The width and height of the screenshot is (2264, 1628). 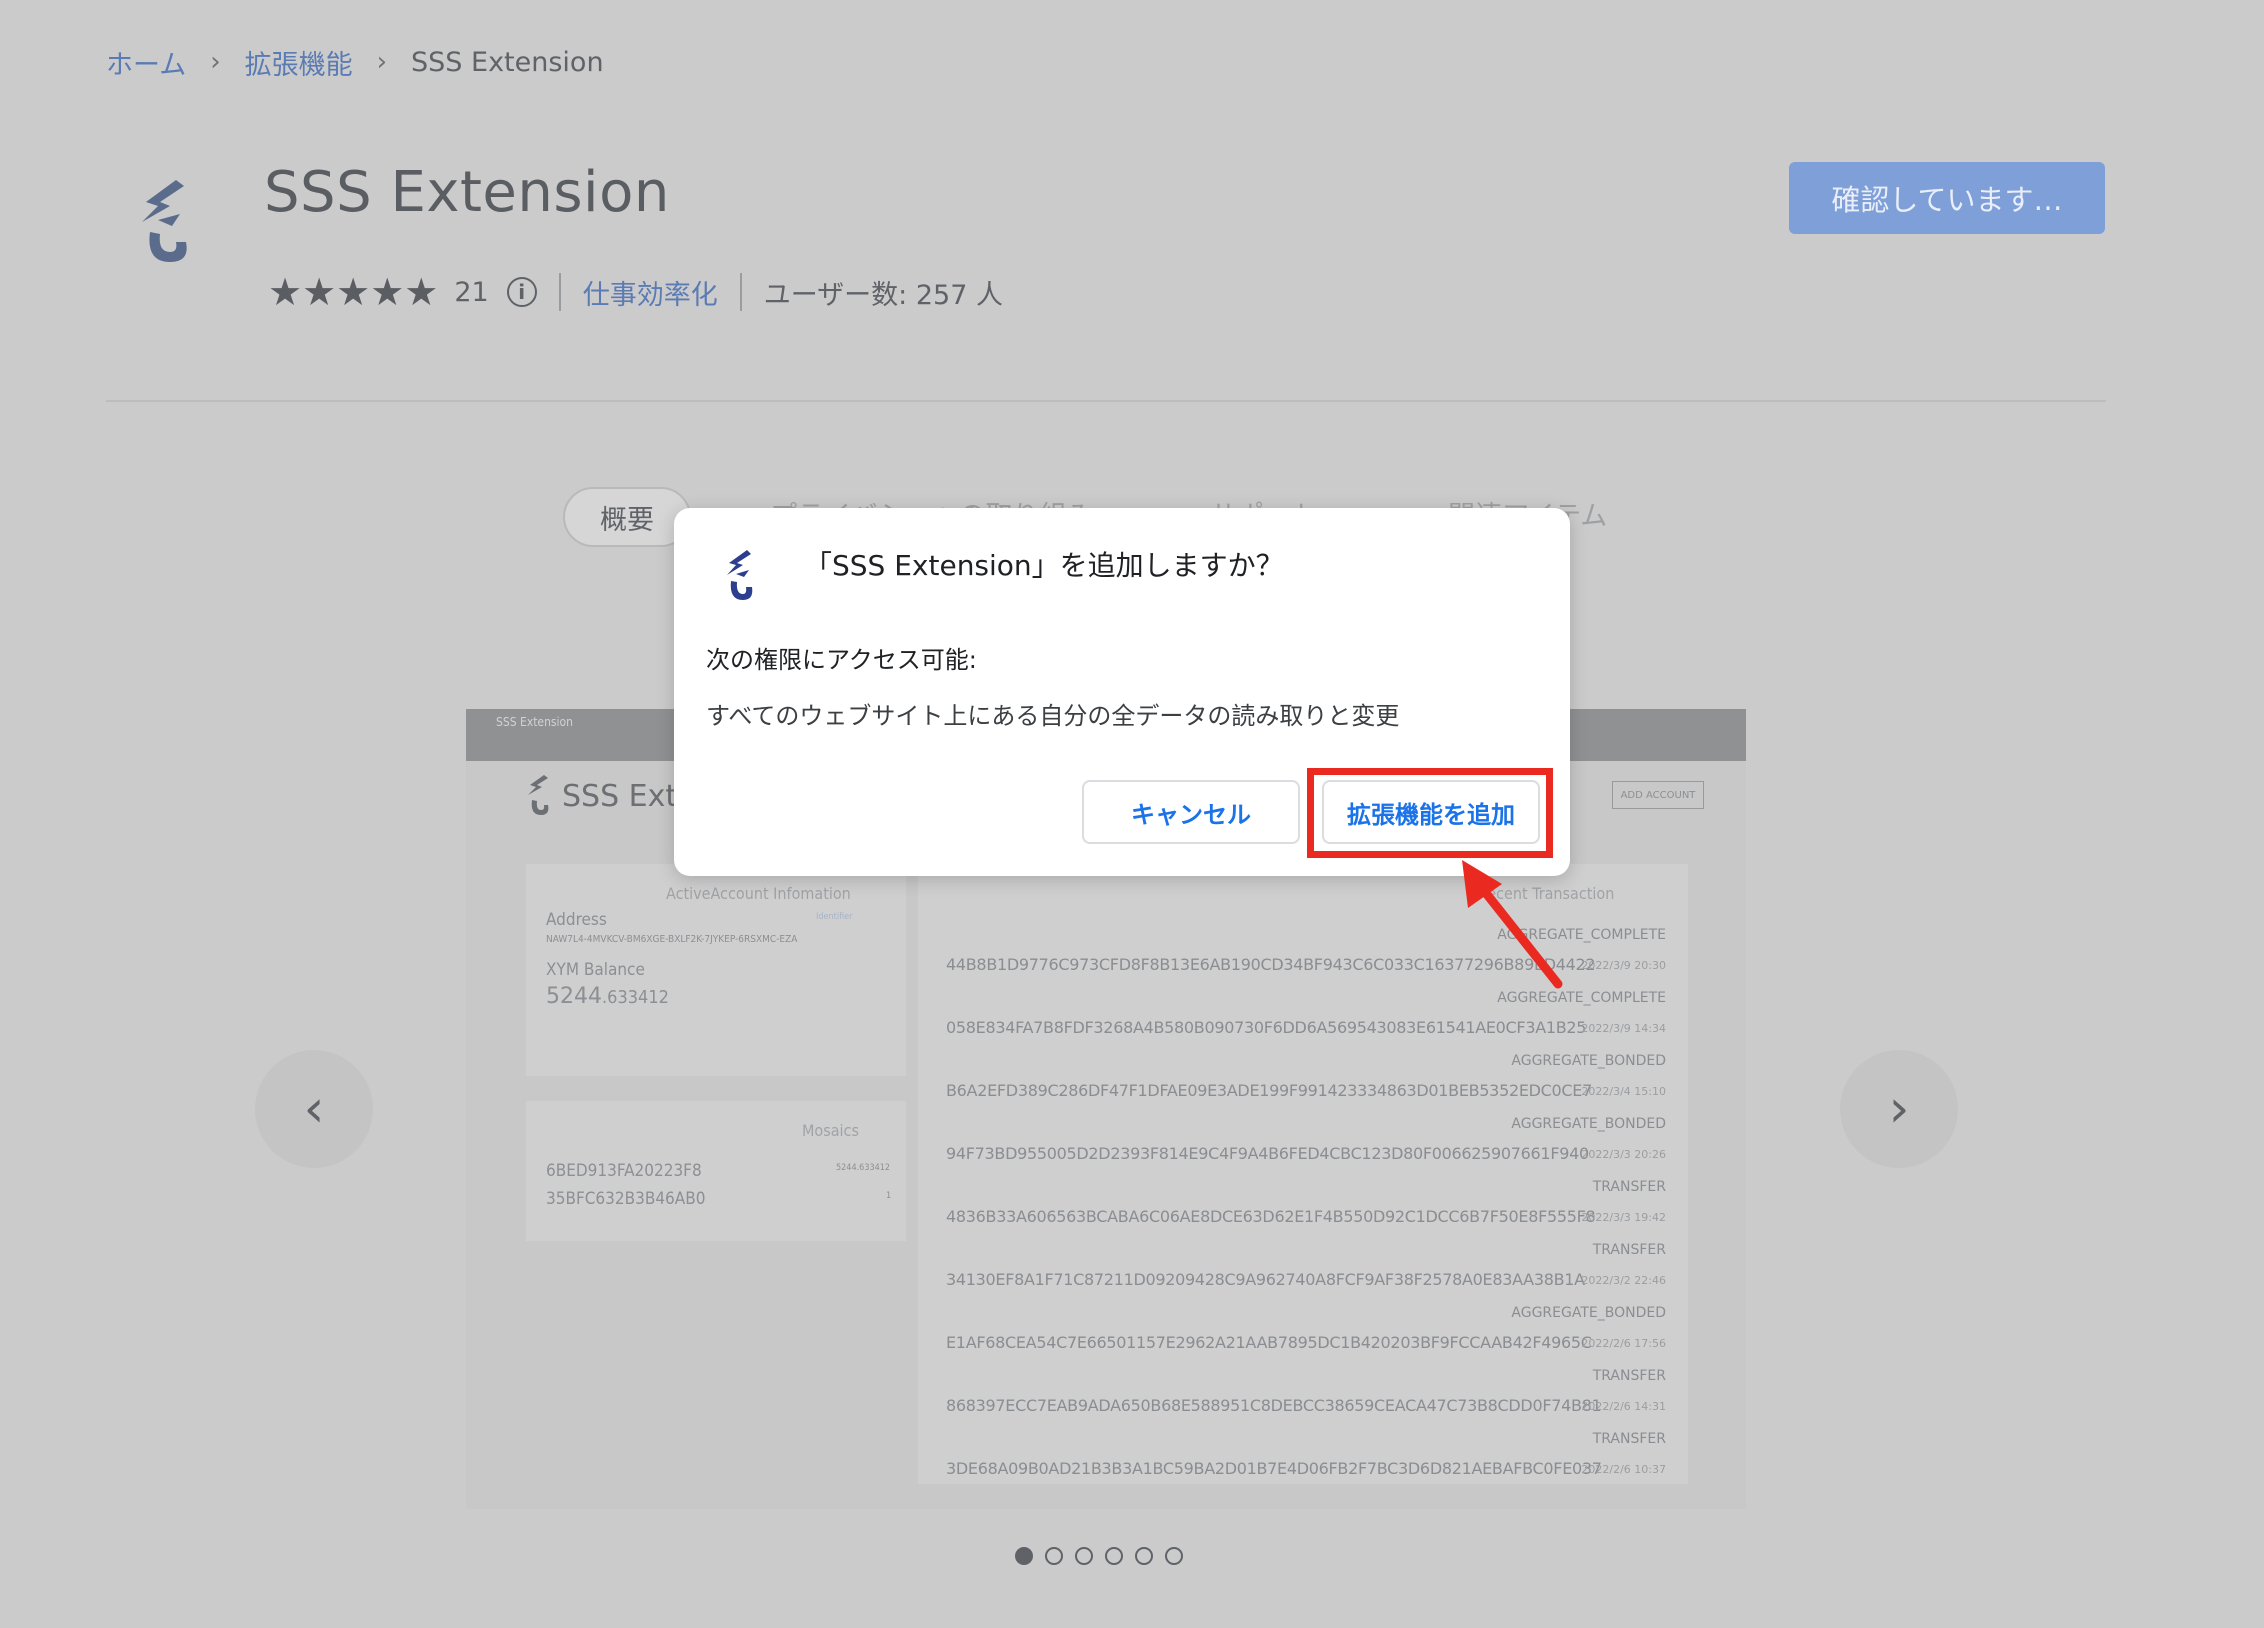 I want to click on balance-label: XYM Balance, so click(x=595, y=970).